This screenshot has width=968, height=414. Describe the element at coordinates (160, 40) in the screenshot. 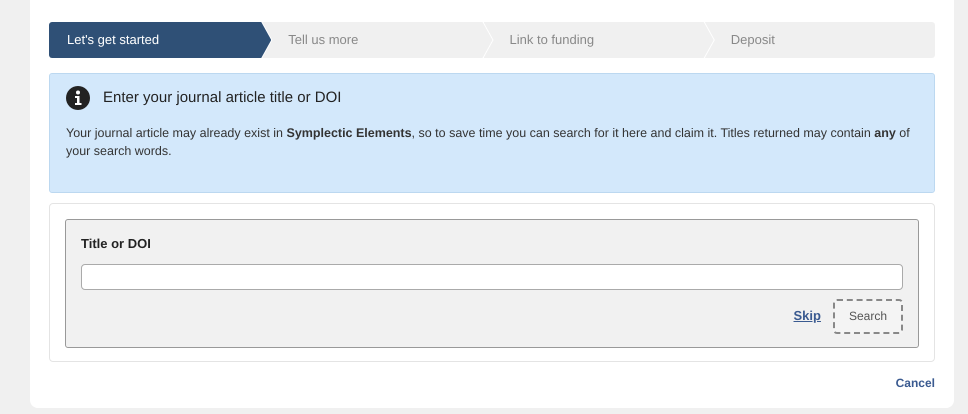

I see `step-tab: Let's get started` at that location.